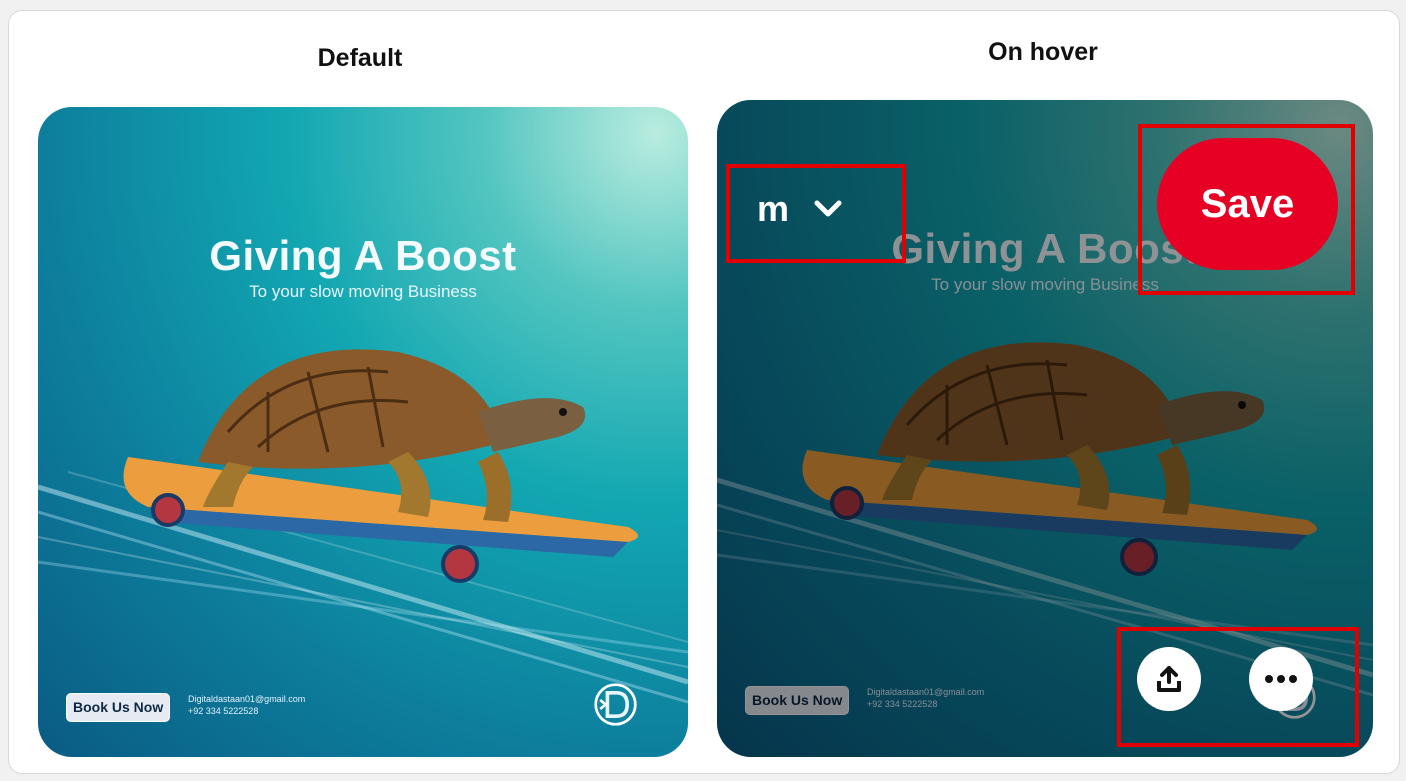  I want to click on contact-phone: +92 334 5222528, so click(223, 711).